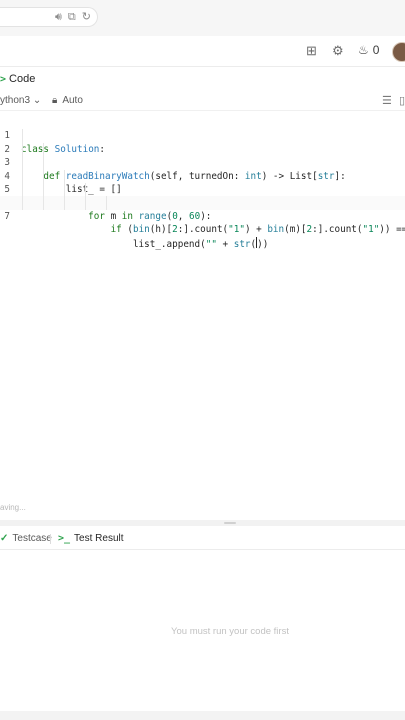 This screenshot has height=720, width=405. What do you see at coordinates (72, 17) in the screenshot?
I see `translate-icon: ⧉` at bounding box center [72, 17].